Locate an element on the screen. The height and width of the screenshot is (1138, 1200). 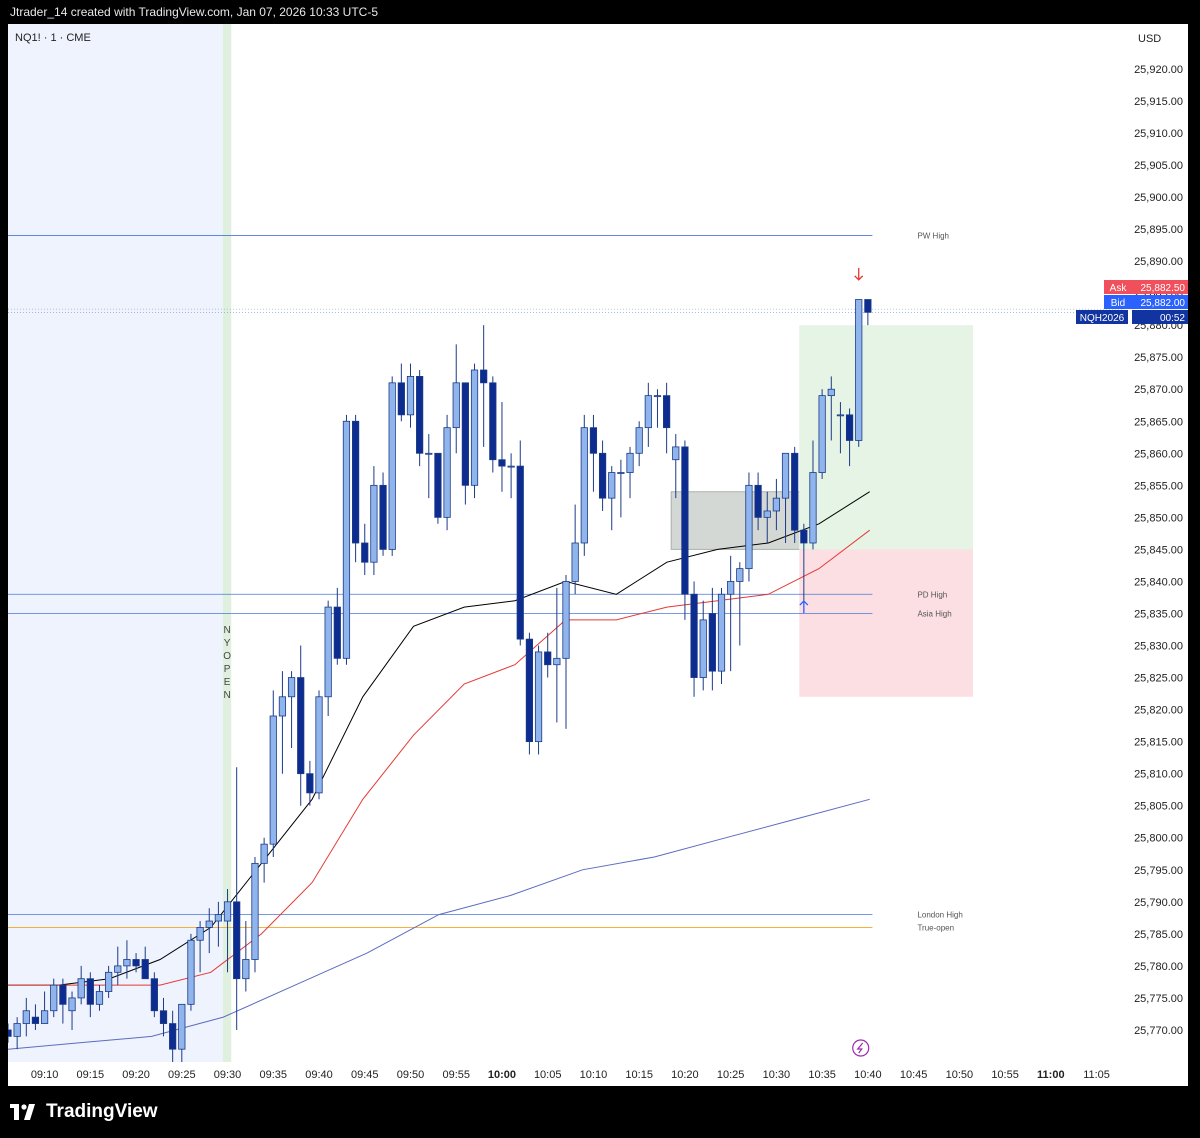
y-tick-label: 25,900.00 is located at coordinates (1158, 198).